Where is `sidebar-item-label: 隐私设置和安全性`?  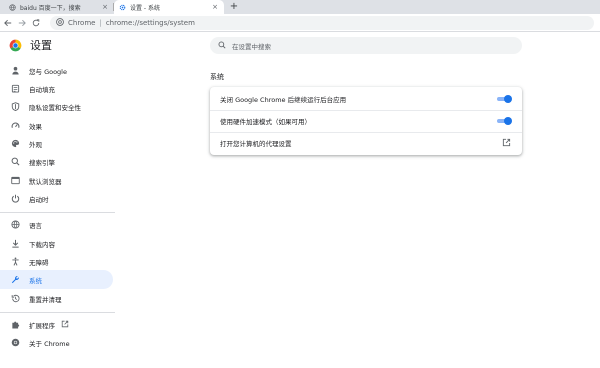 sidebar-item-label: 隐私设置和安全性 is located at coordinates (55, 107).